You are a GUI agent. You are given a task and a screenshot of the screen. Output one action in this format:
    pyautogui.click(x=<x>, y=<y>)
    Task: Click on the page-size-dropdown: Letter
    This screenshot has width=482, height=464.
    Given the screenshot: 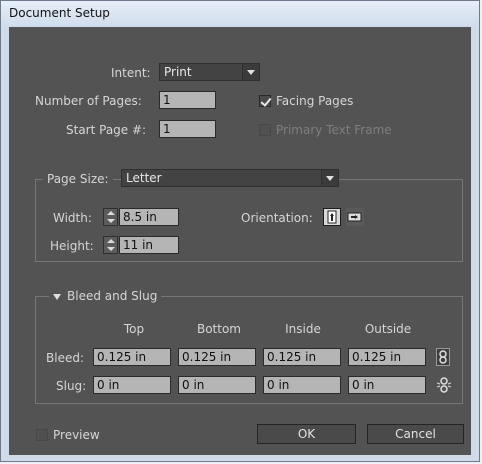 What is the action you would take?
    pyautogui.click(x=230, y=178)
    